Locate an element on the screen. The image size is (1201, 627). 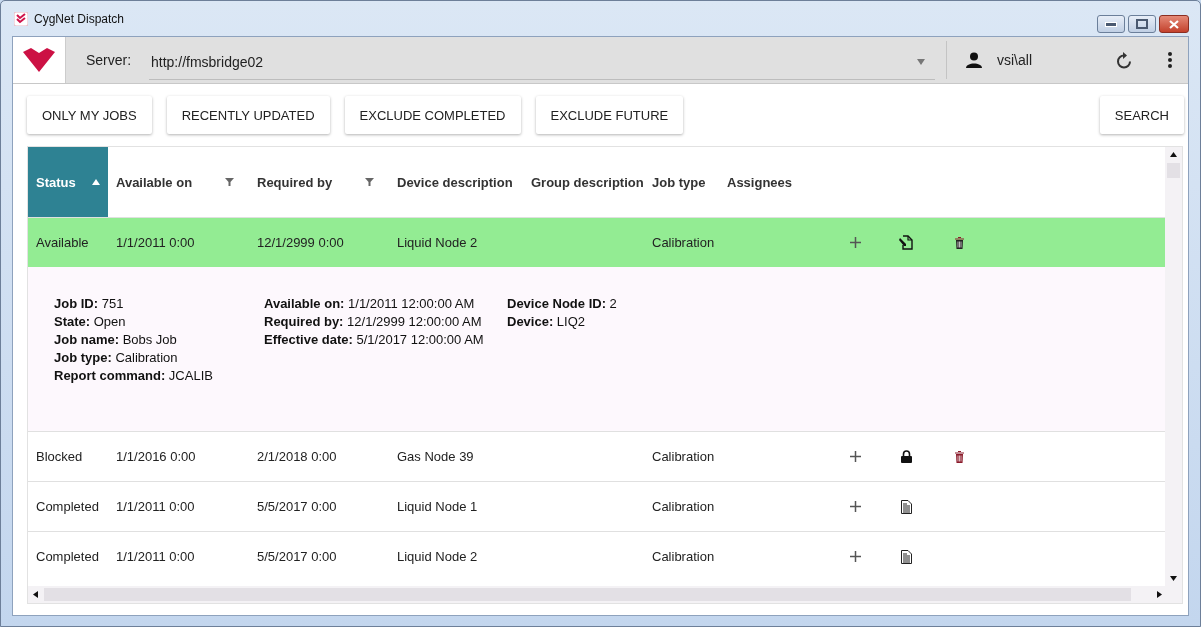
scroll-down-icon is located at coordinates (1173, 578).